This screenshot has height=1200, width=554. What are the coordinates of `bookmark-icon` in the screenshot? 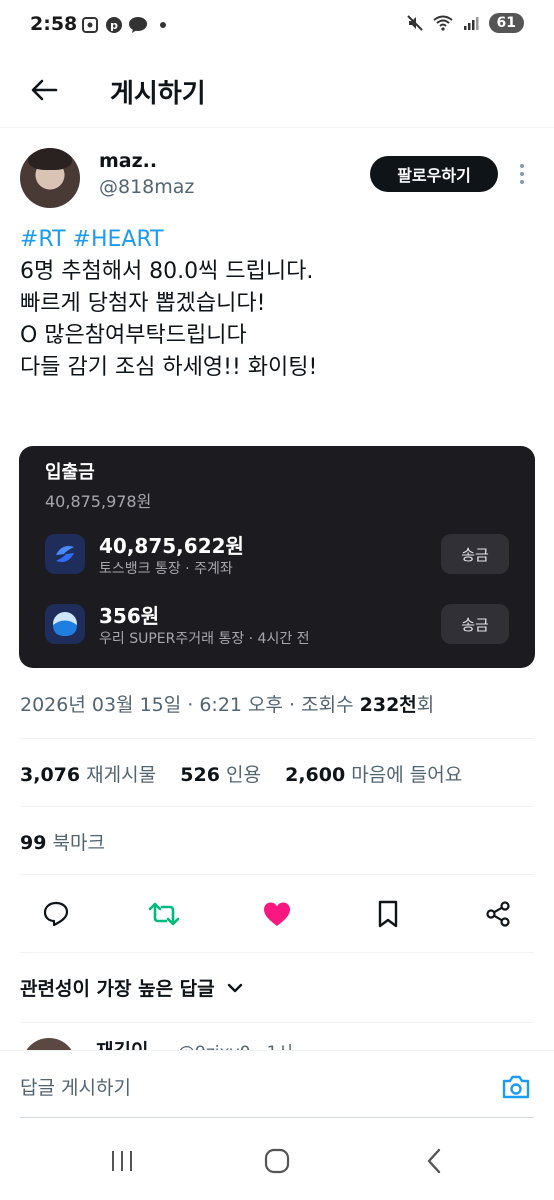 It's located at (388, 914).